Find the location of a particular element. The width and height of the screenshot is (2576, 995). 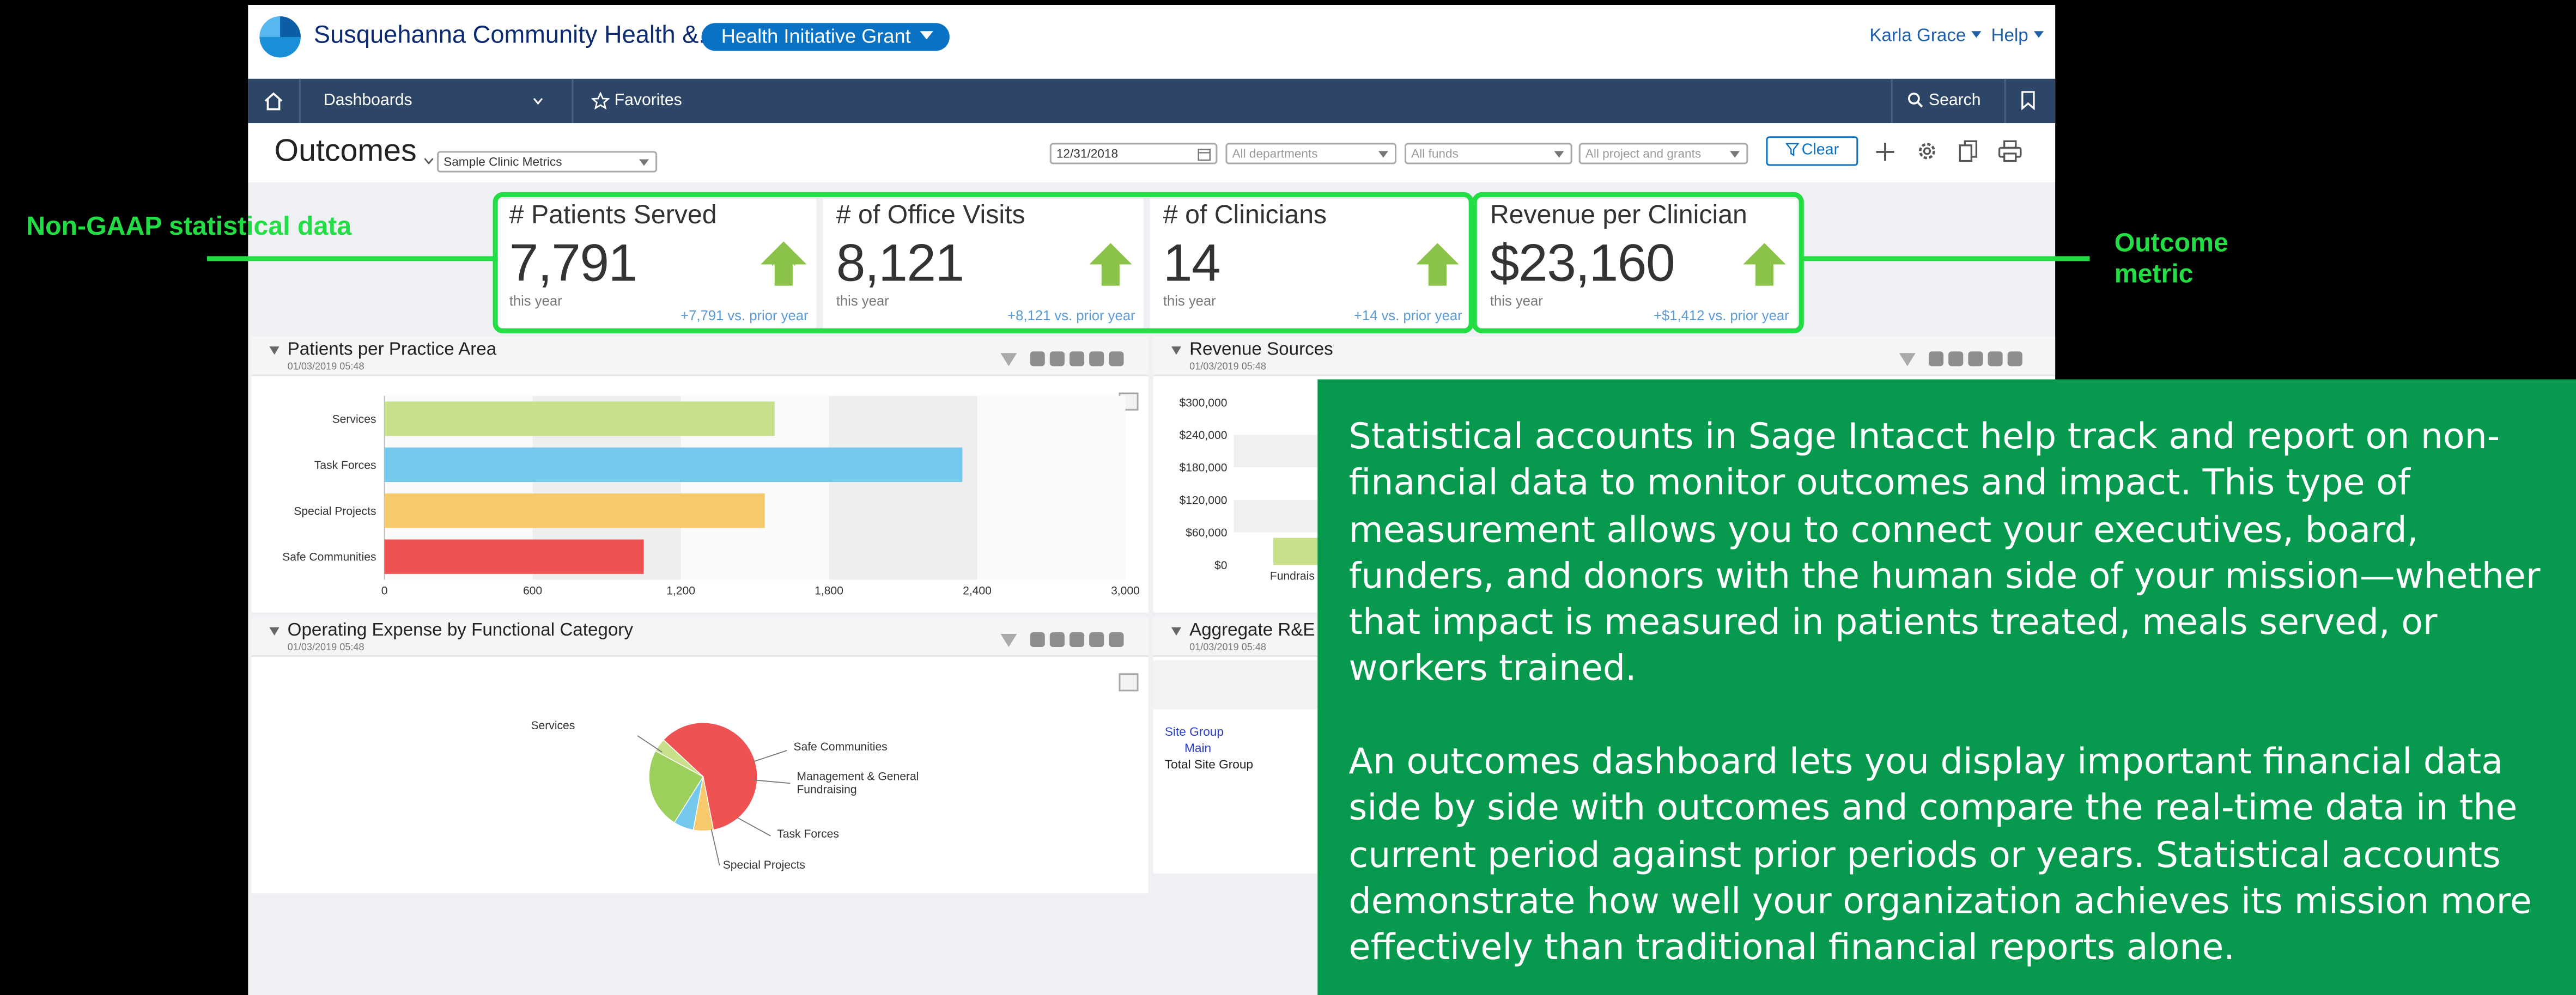

search-icon is located at coordinates (1915, 100).